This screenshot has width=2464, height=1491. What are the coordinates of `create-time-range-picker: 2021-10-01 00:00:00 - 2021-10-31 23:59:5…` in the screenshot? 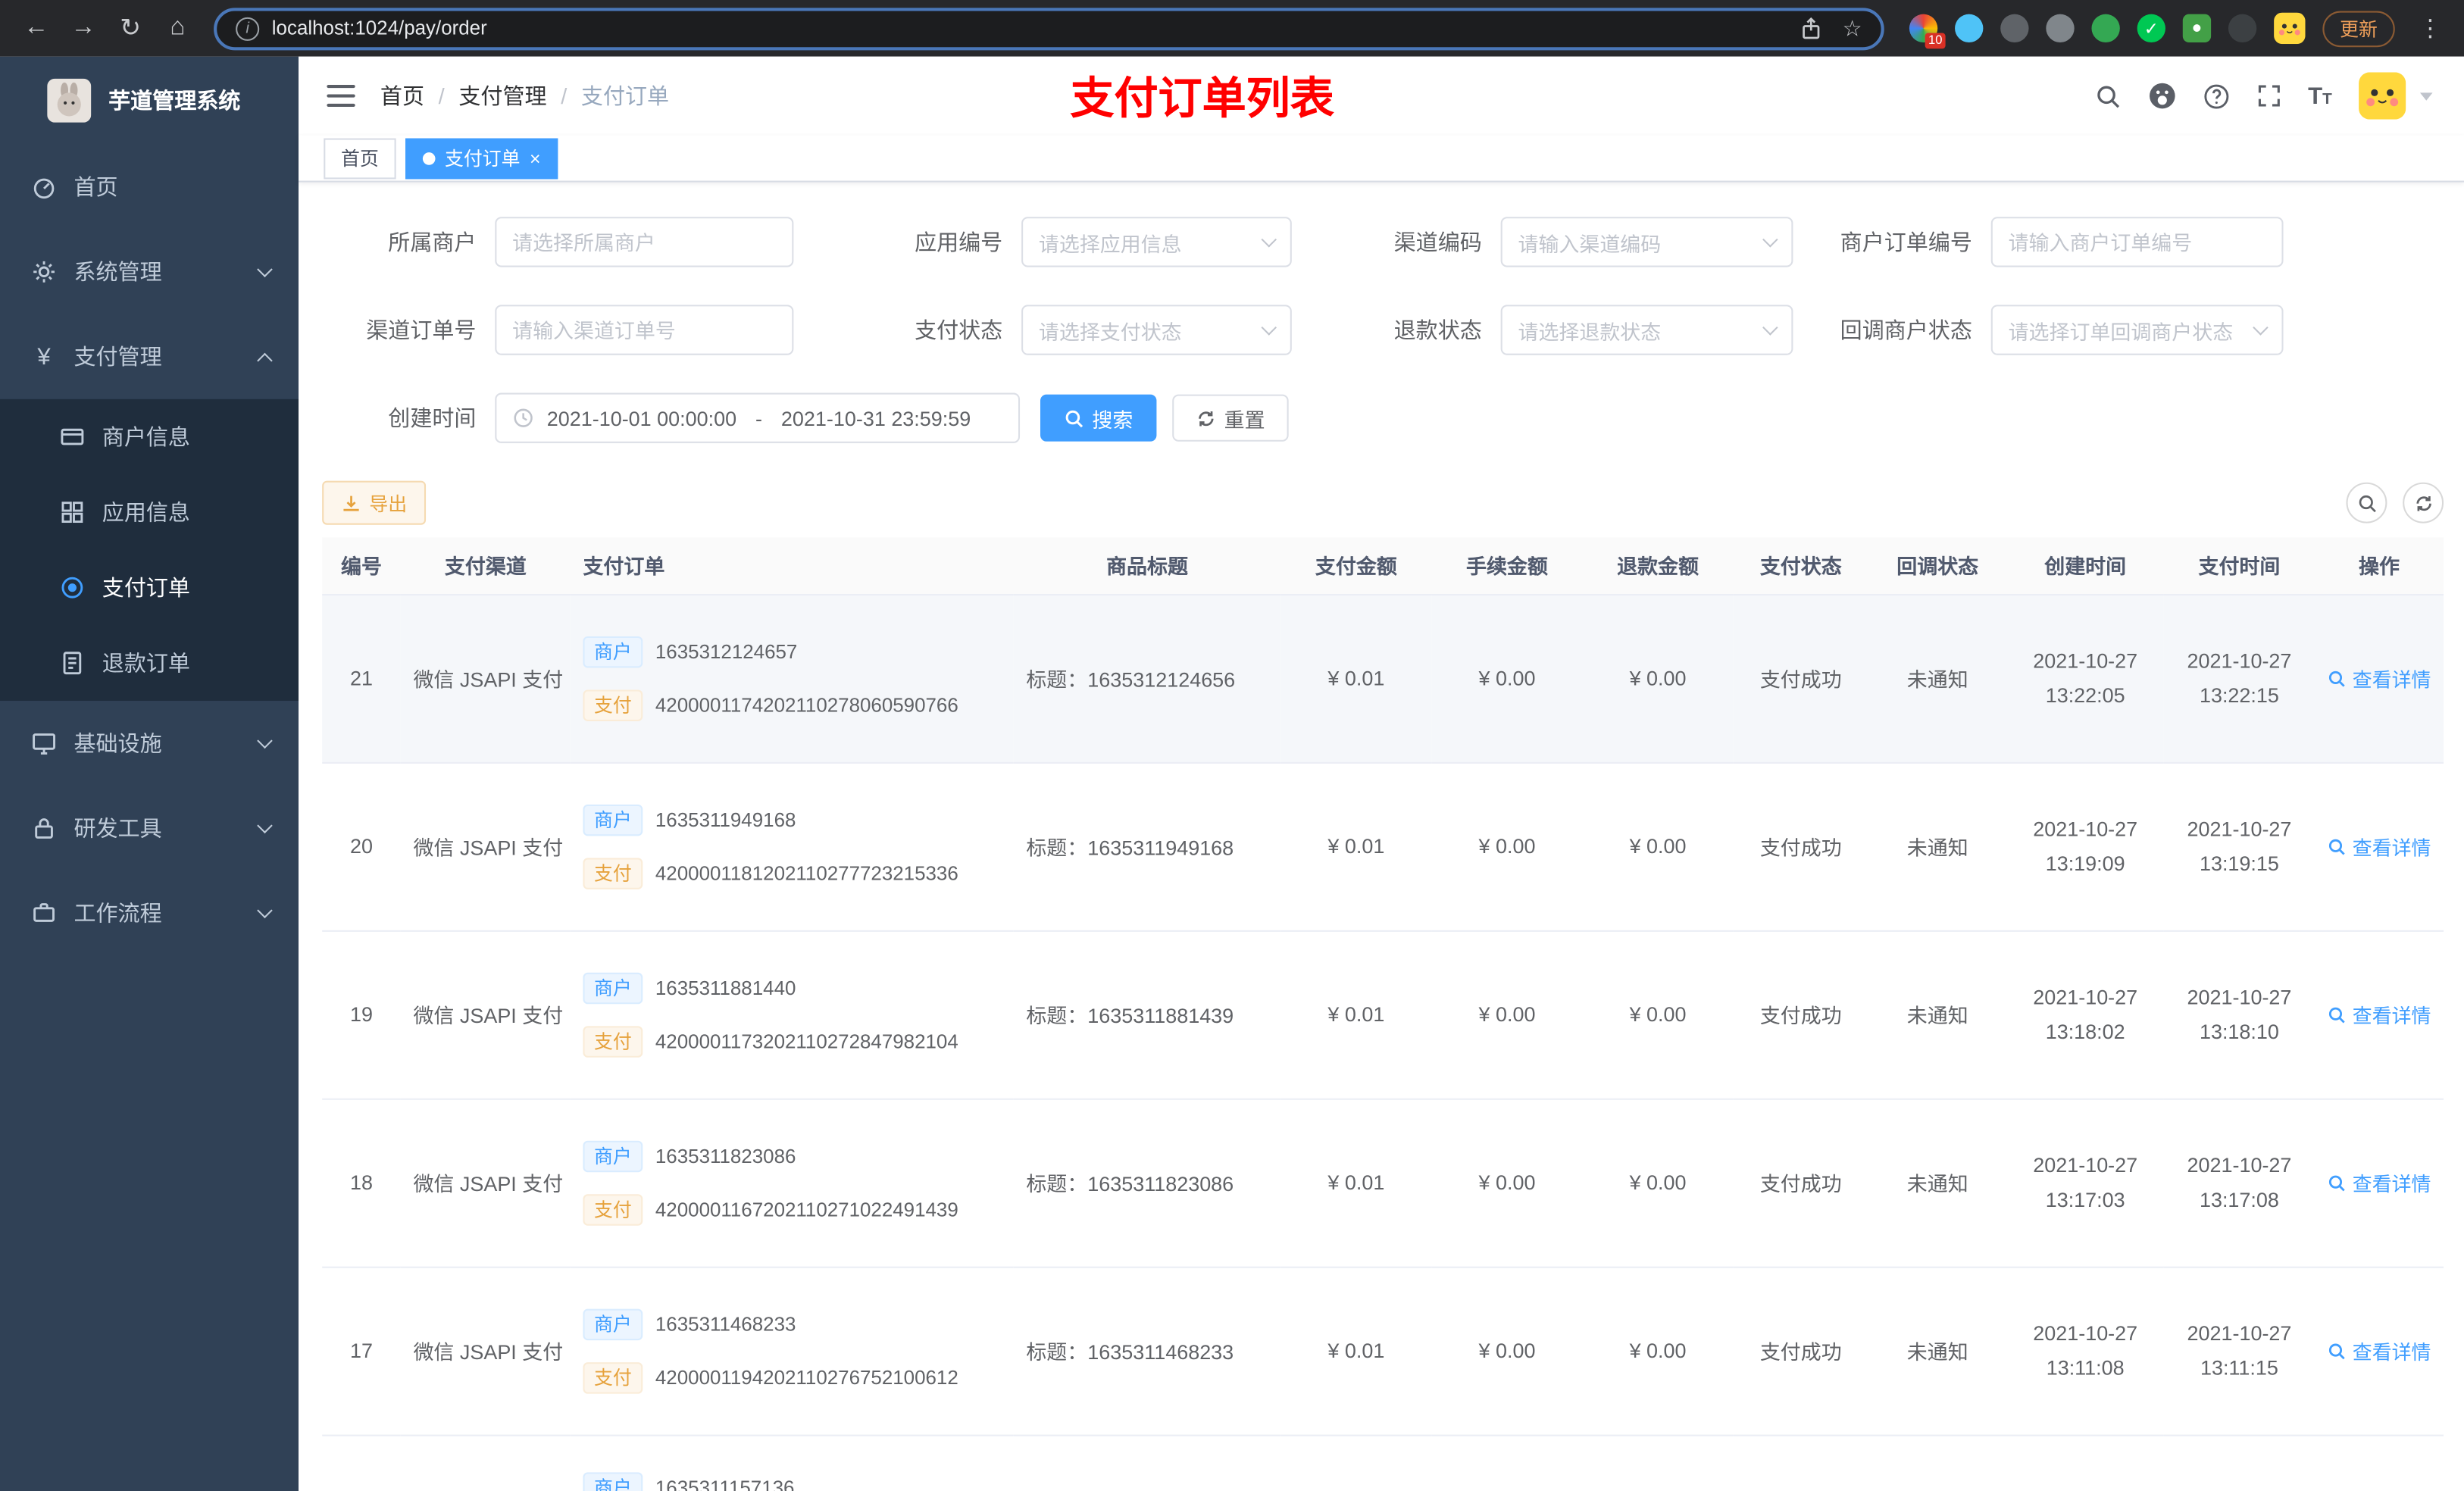 It's located at (758, 417).